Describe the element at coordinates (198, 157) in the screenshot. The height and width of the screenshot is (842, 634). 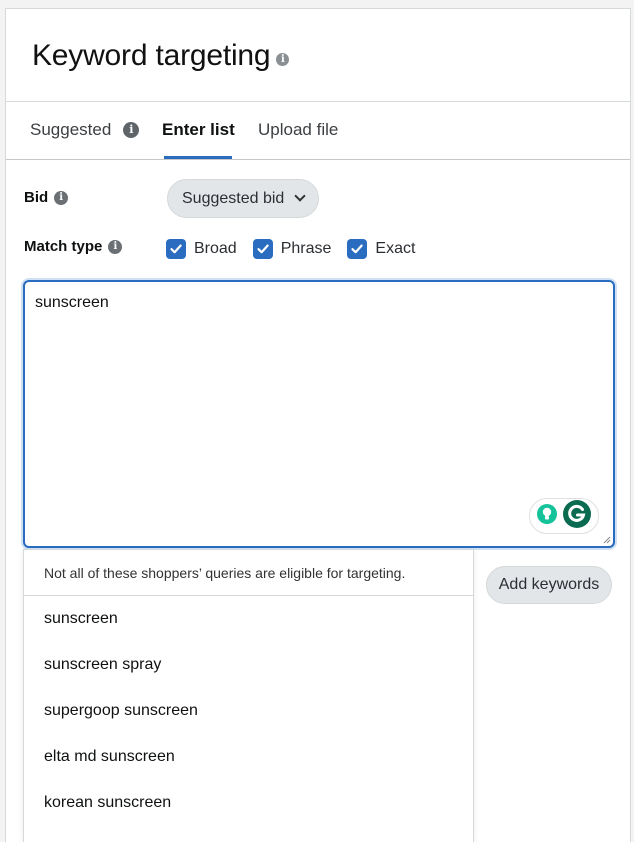
I see `active-tab-indicator` at that location.